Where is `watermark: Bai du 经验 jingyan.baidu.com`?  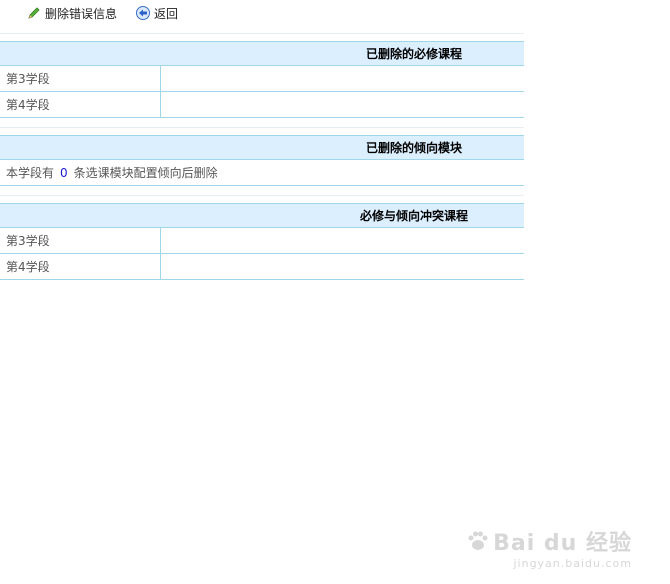 watermark: Bai du 经验 jingyan.baidu.com is located at coordinates (548, 547).